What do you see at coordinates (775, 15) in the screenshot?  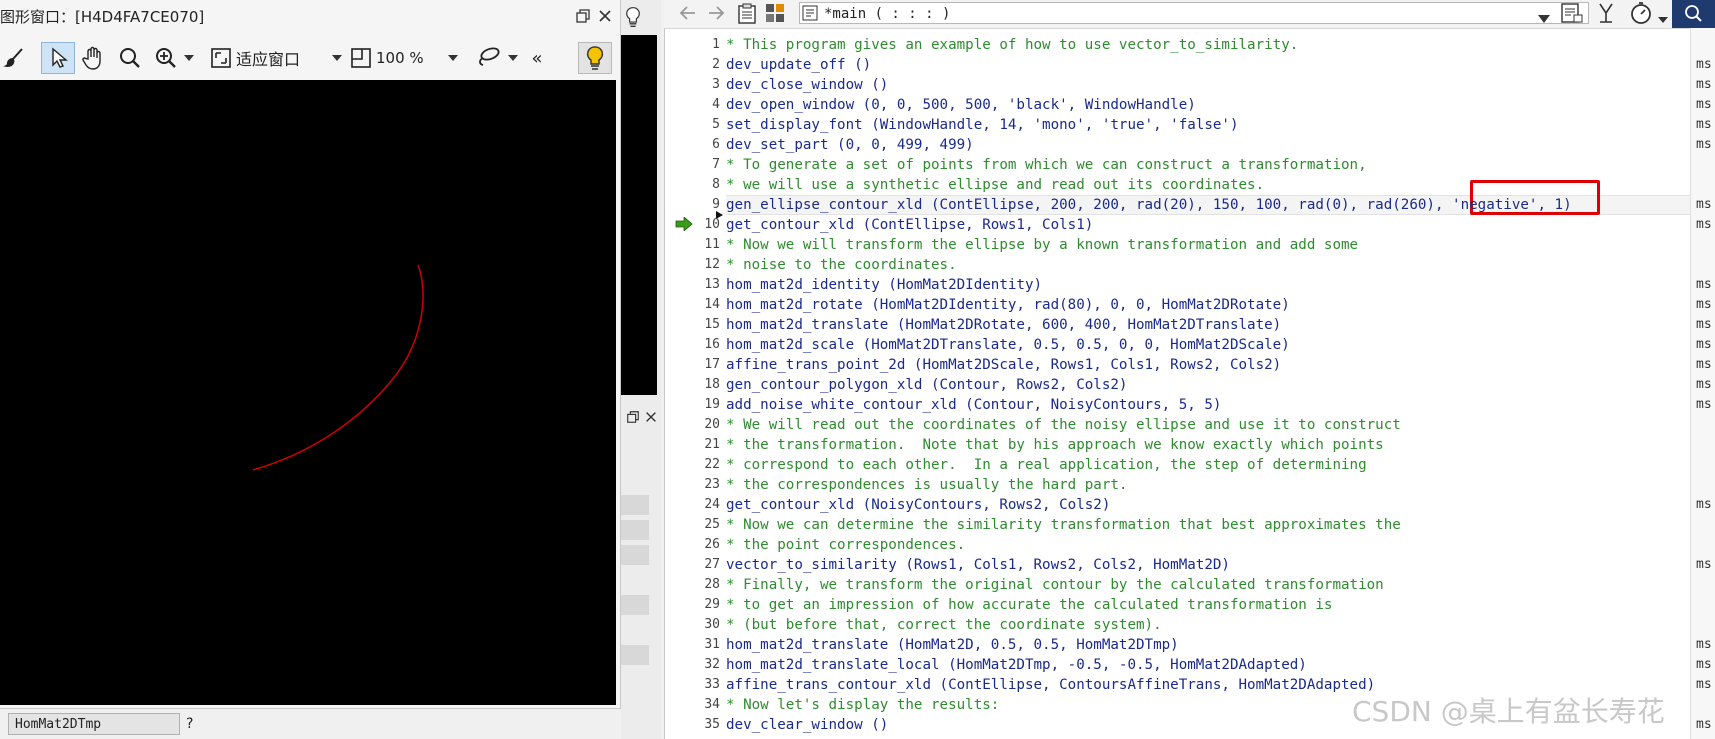 I see `grid-icon` at bounding box center [775, 15].